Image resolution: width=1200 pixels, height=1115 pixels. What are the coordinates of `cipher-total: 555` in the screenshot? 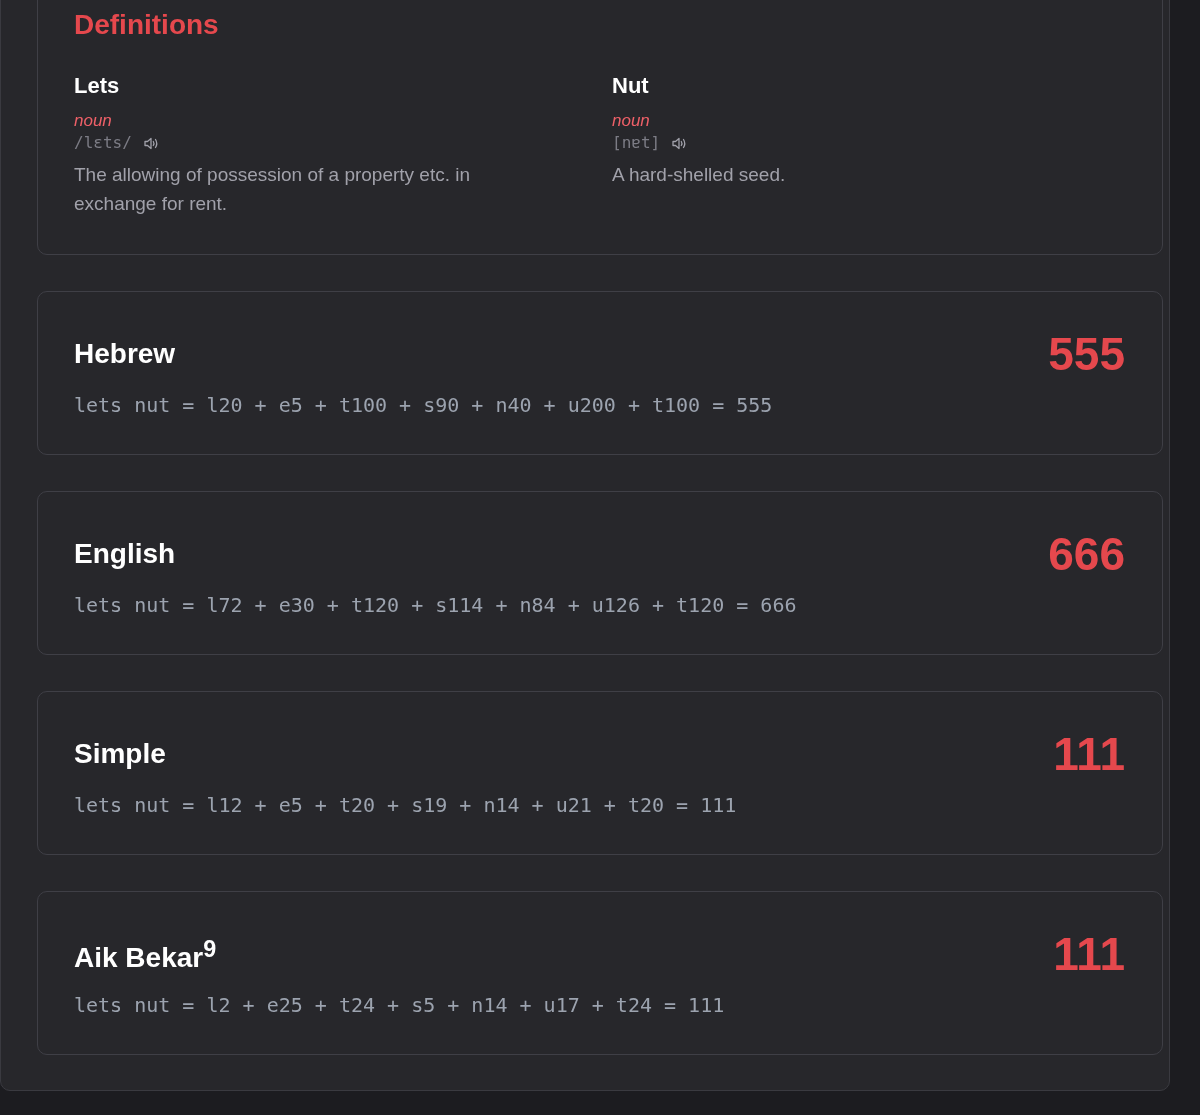 It's located at (1086, 354).